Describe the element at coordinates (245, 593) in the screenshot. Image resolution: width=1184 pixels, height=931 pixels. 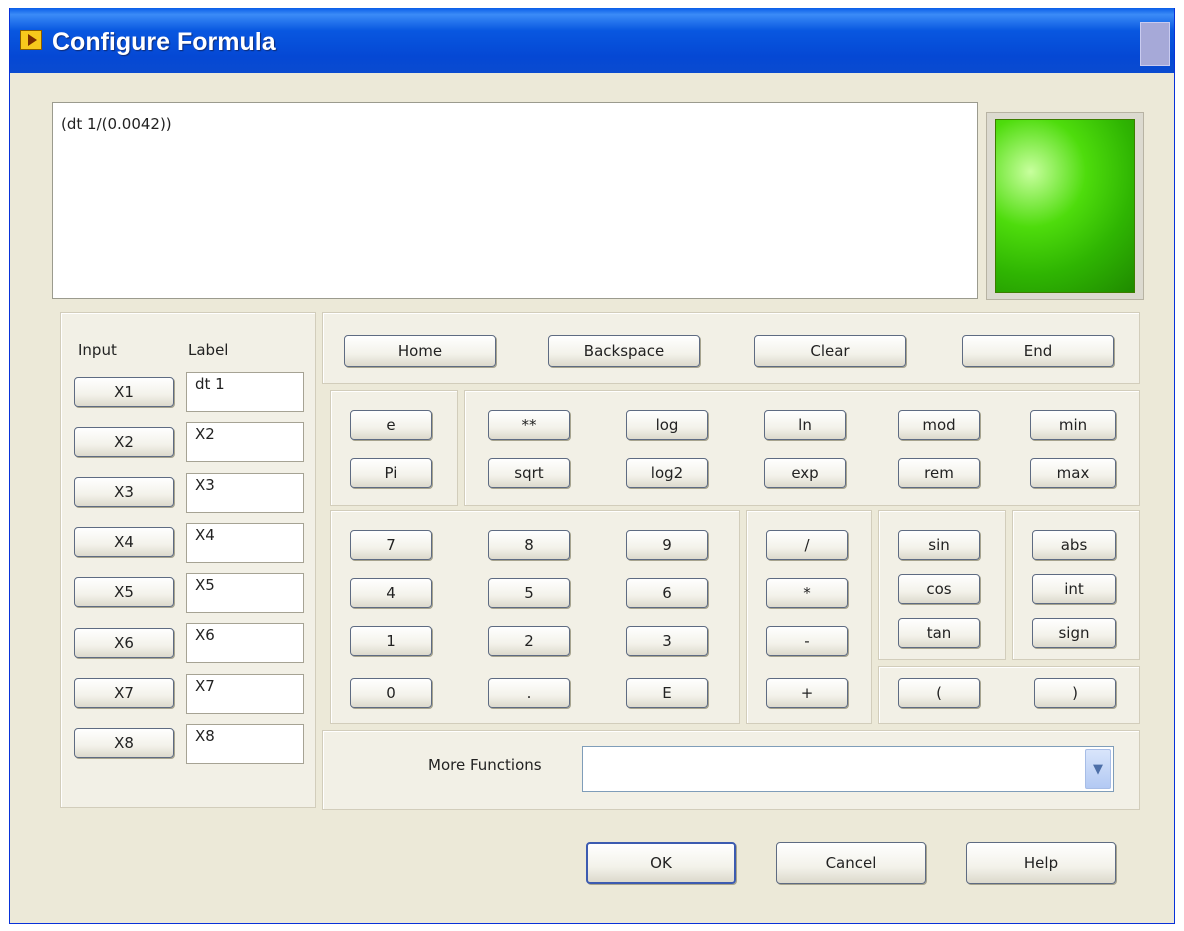
I see `label-x5-field: X5` at that location.